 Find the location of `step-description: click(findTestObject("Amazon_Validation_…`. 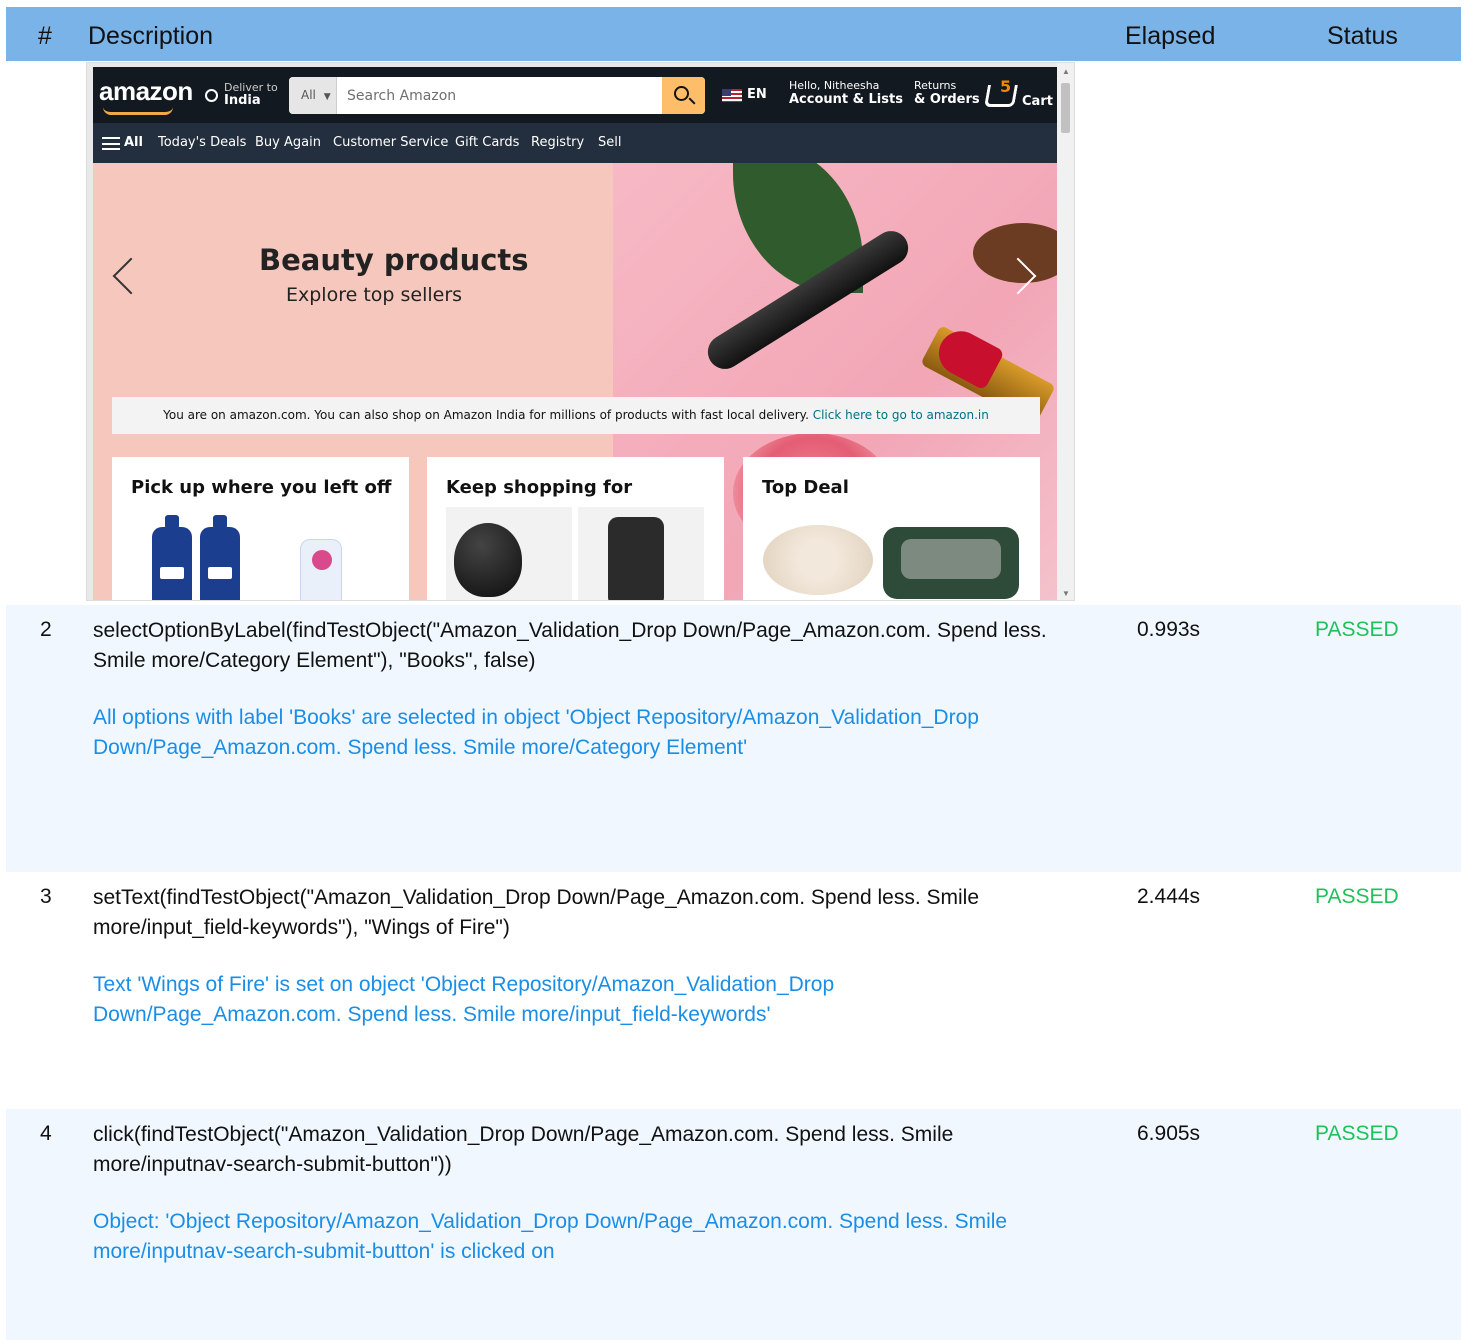

step-description: click(findTestObject("Amazon_Validation_… is located at coordinates (523, 1149).